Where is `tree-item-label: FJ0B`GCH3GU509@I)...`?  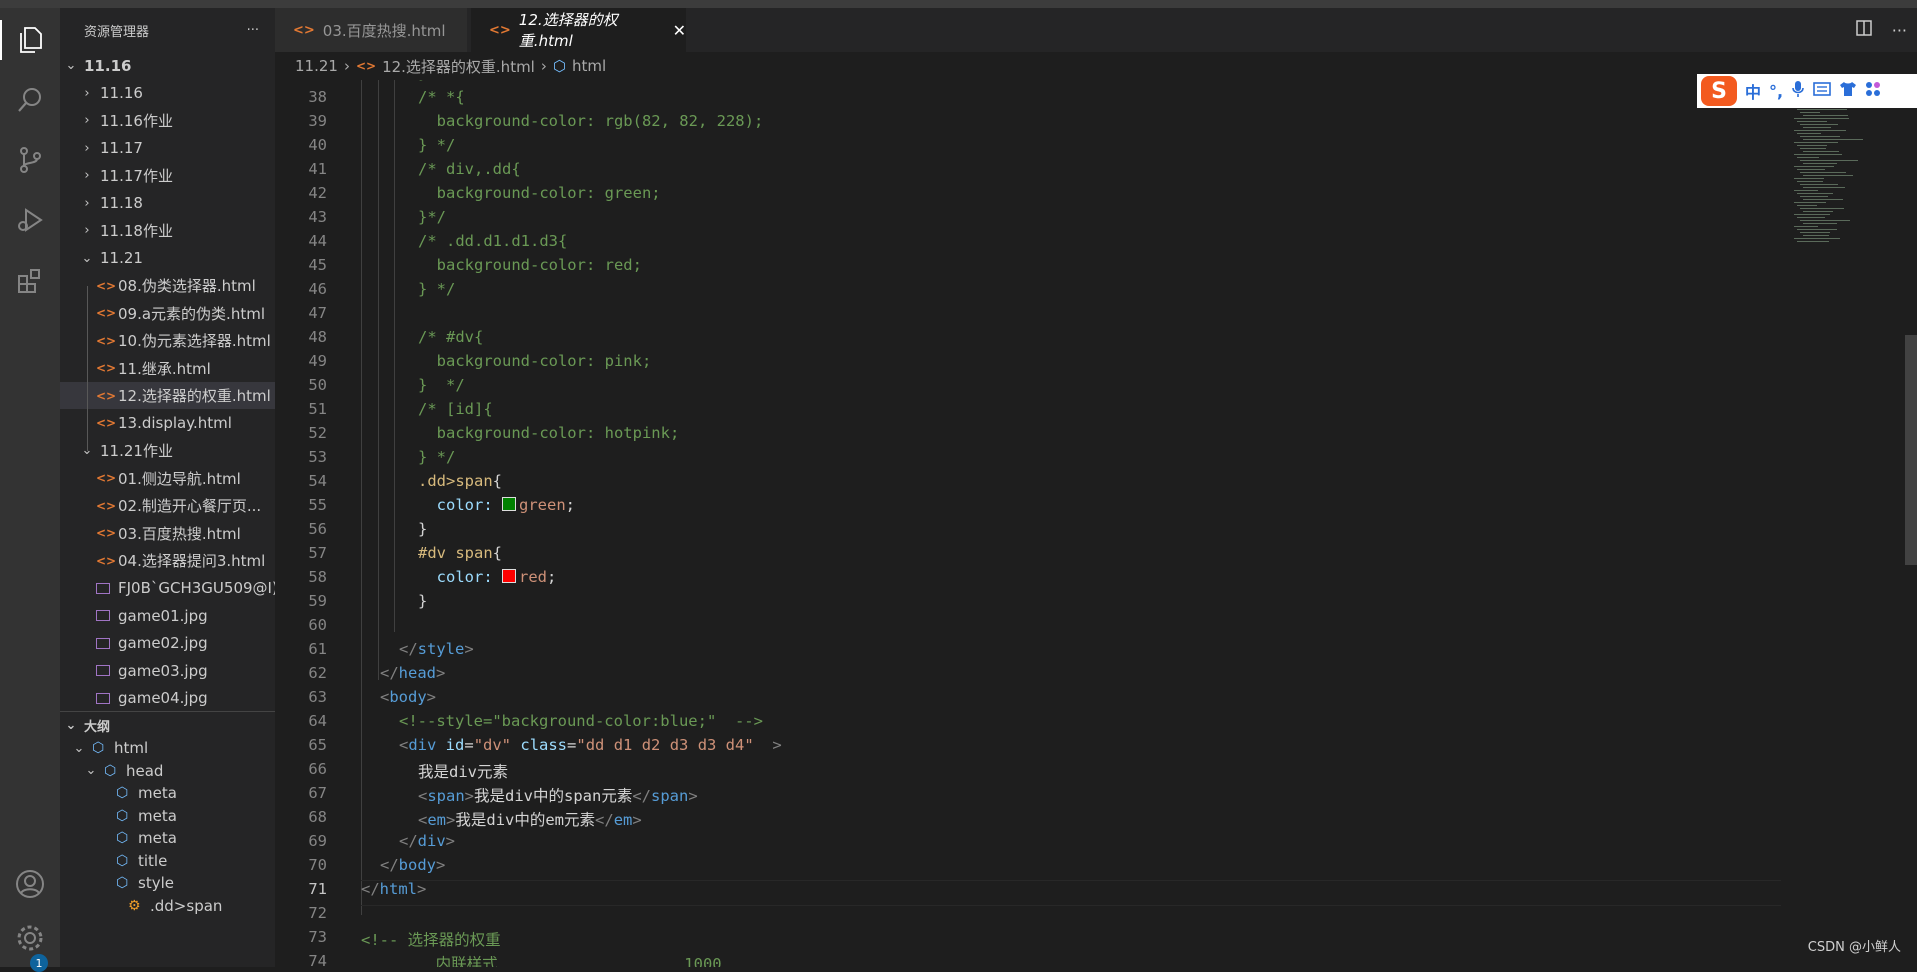
tree-item-label: FJ0B`GCH3GU509@I)... is located at coordinates (196, 588).